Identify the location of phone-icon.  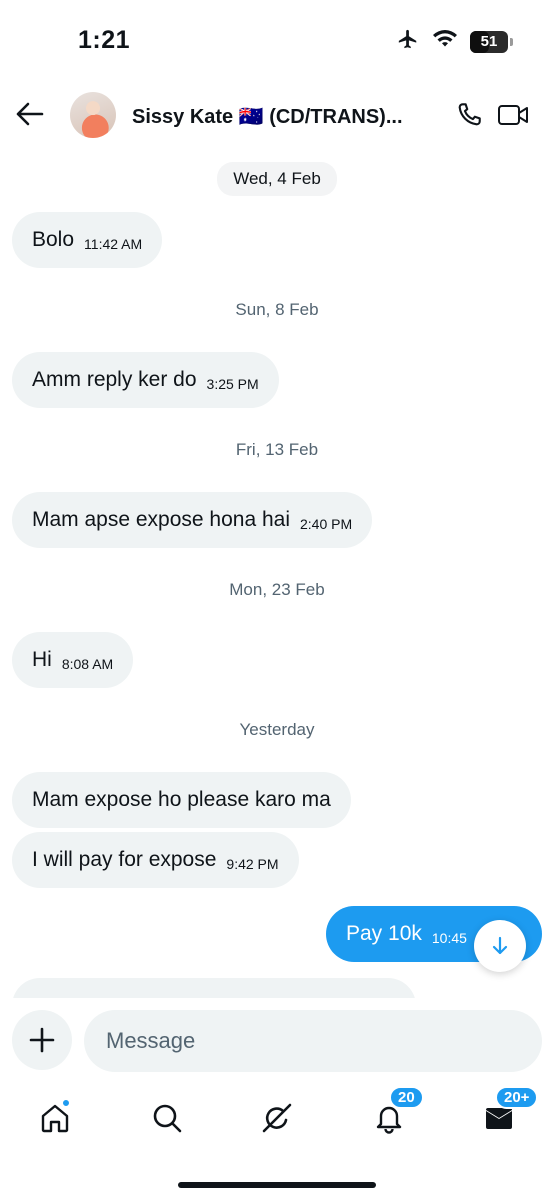
(469, 114).